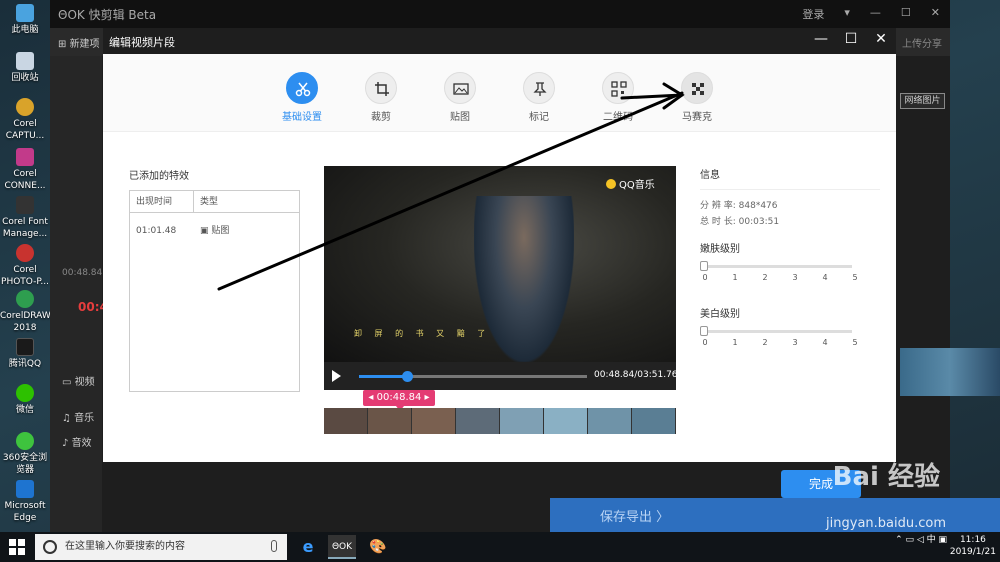  Describe the element at coordinates (78, 382) in the screenshot. I see `video-track-label: ▭ 视频` at that location.